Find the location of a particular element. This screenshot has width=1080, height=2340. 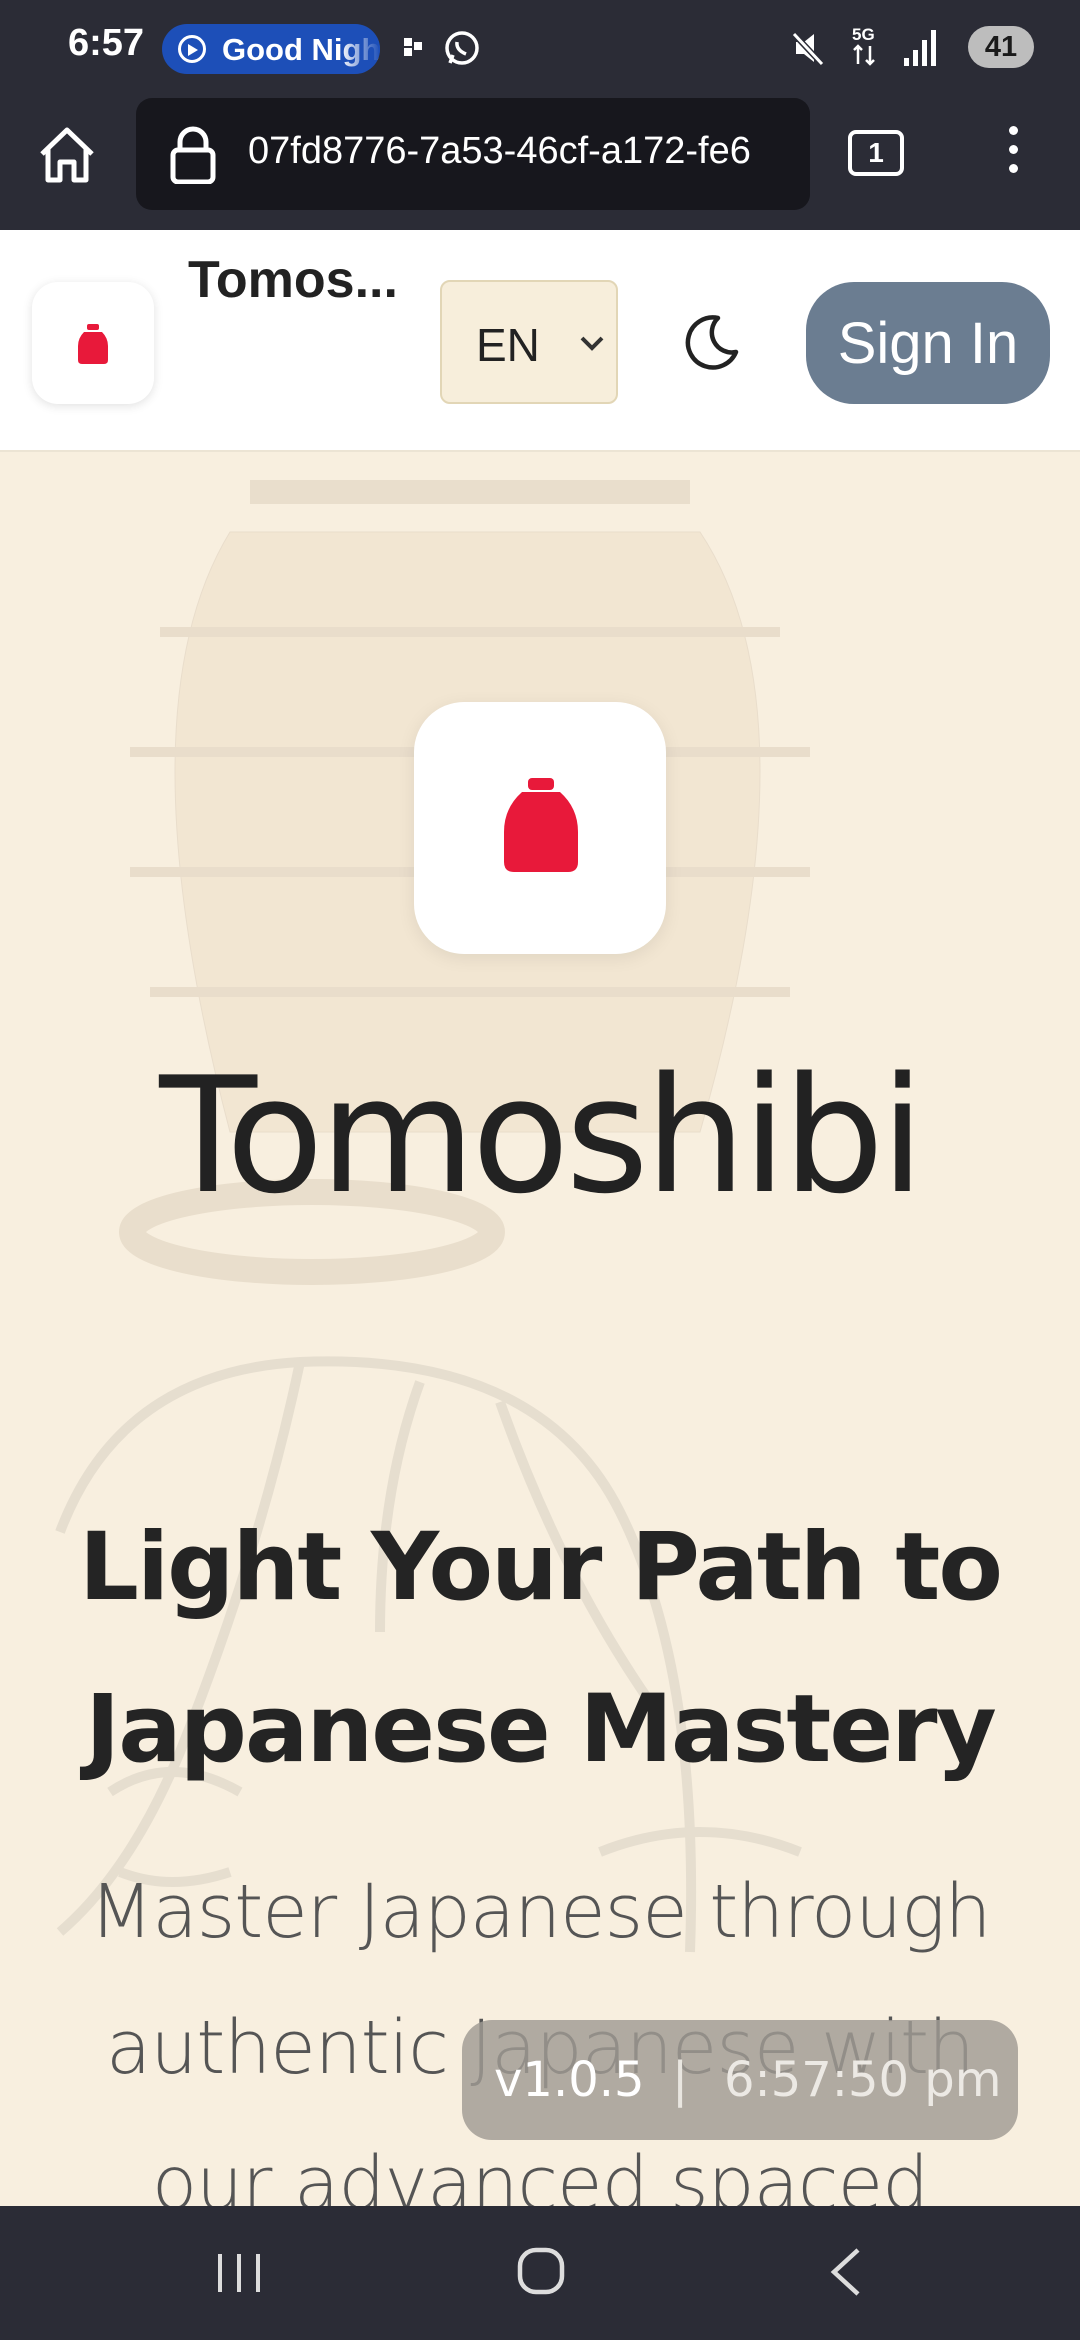

url-text: 07fd8776-7a53-46cf-a172-fe6 is located at coordinates (499, 151).